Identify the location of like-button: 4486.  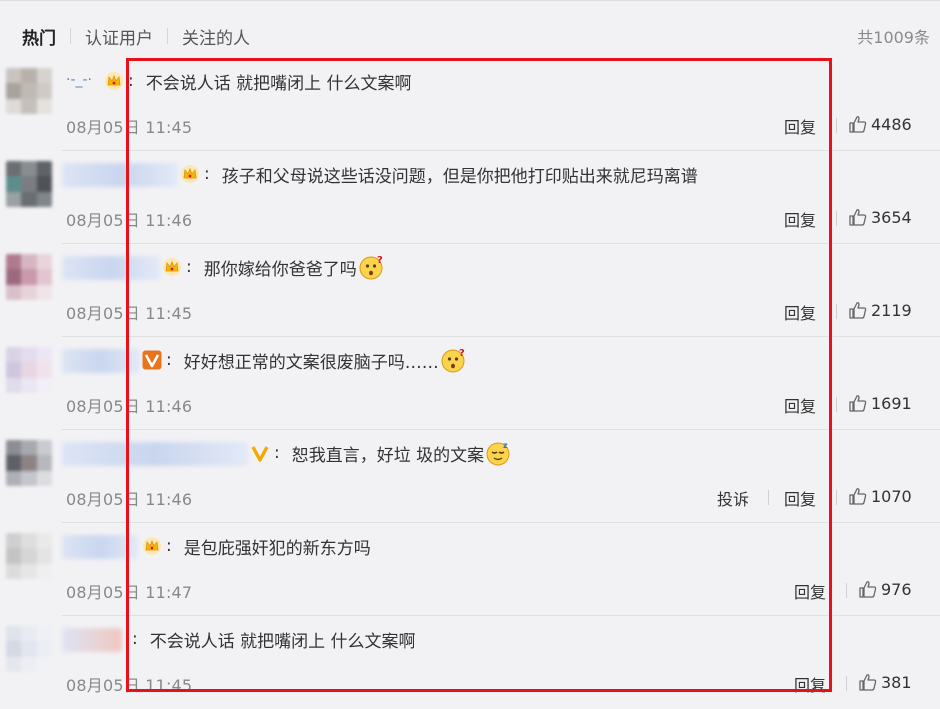
(880, 124).